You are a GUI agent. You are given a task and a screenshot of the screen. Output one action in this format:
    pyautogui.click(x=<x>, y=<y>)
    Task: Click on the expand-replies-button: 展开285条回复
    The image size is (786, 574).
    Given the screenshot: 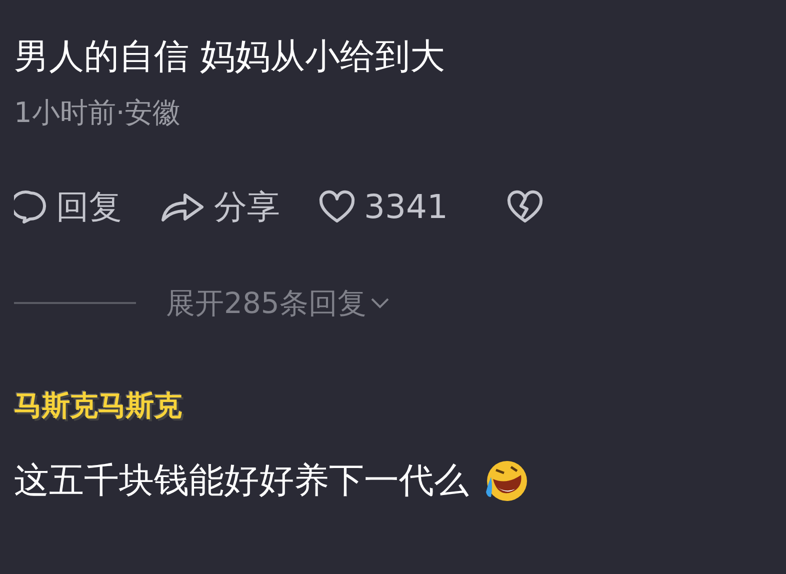 What is the action you would take?
    pyautogui.click(x=278, y=303)
    